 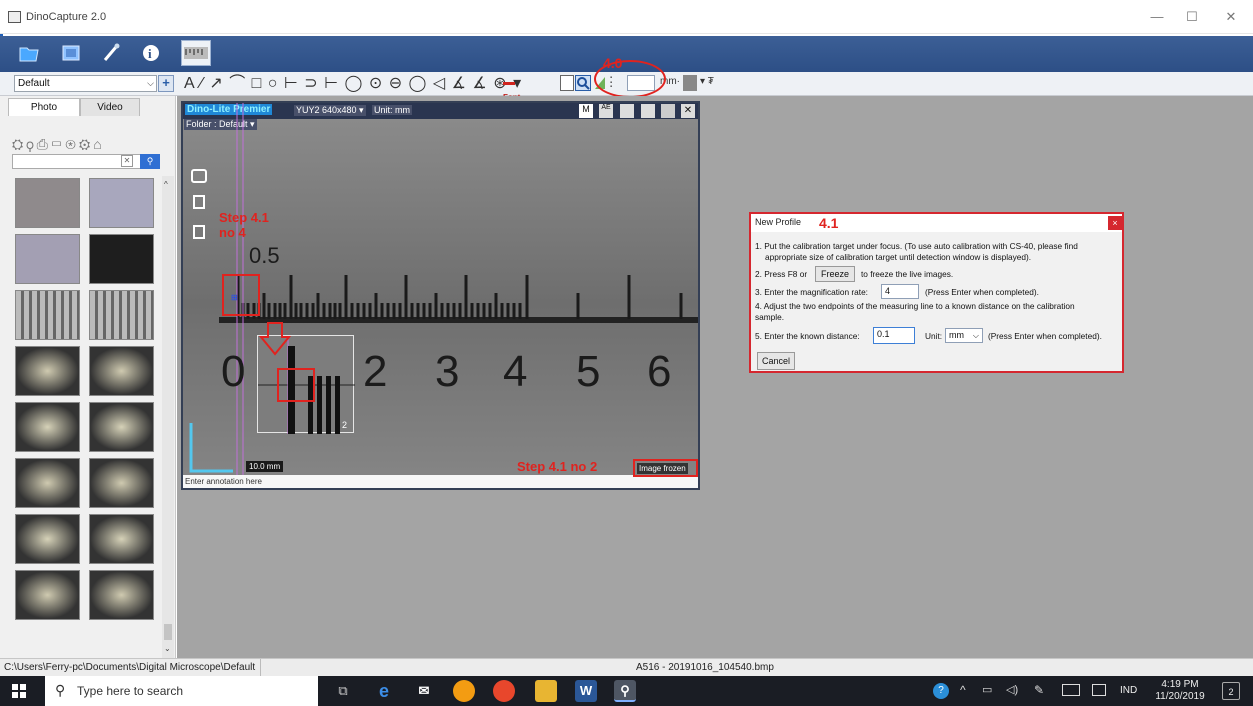 What do you see at coordinates (265, 466) in the screenshot?
I see `scale-bar-label: 10.0 mm` at bounding box center [265, 466].